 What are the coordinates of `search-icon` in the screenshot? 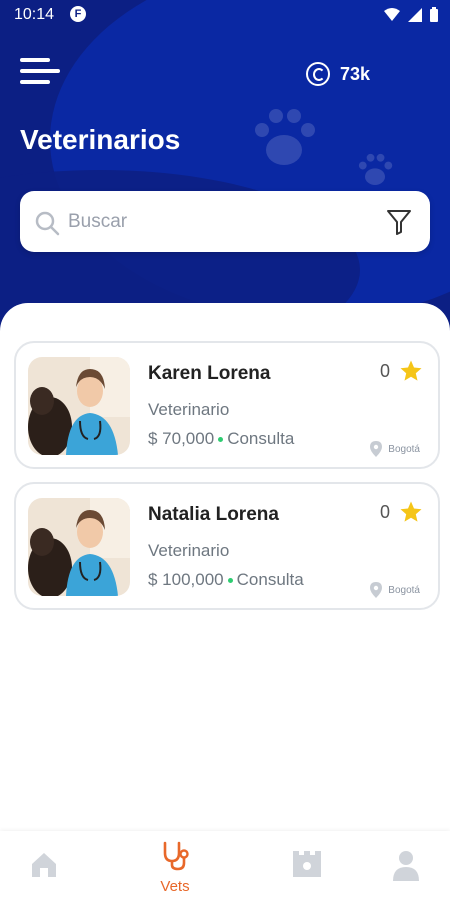 It's located at (47, 223).